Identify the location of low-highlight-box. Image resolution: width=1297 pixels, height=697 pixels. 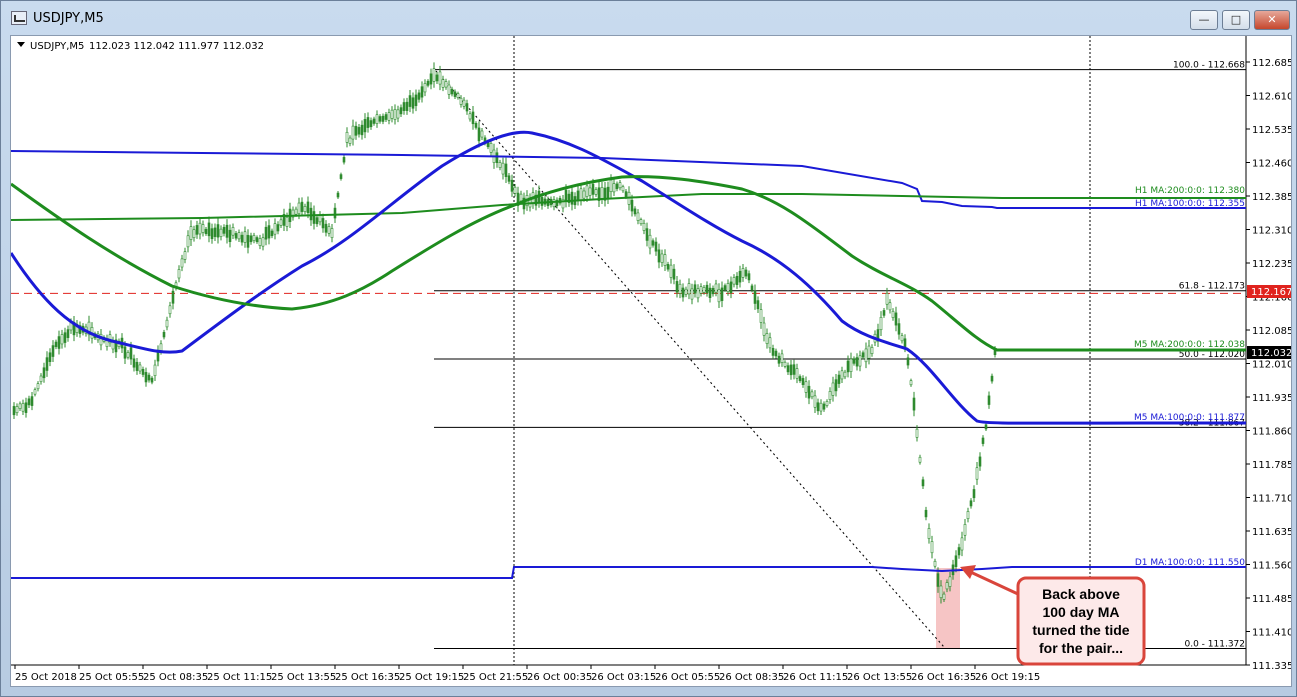
(948, 608).